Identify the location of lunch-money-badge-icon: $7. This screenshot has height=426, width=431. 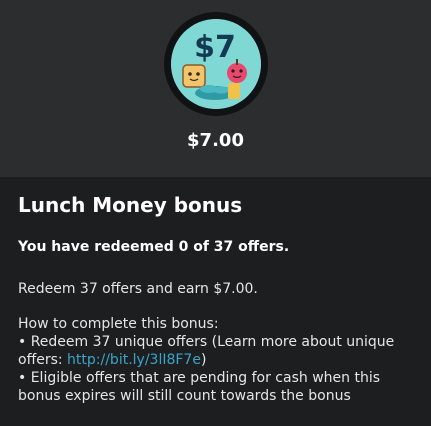
(216, 64).